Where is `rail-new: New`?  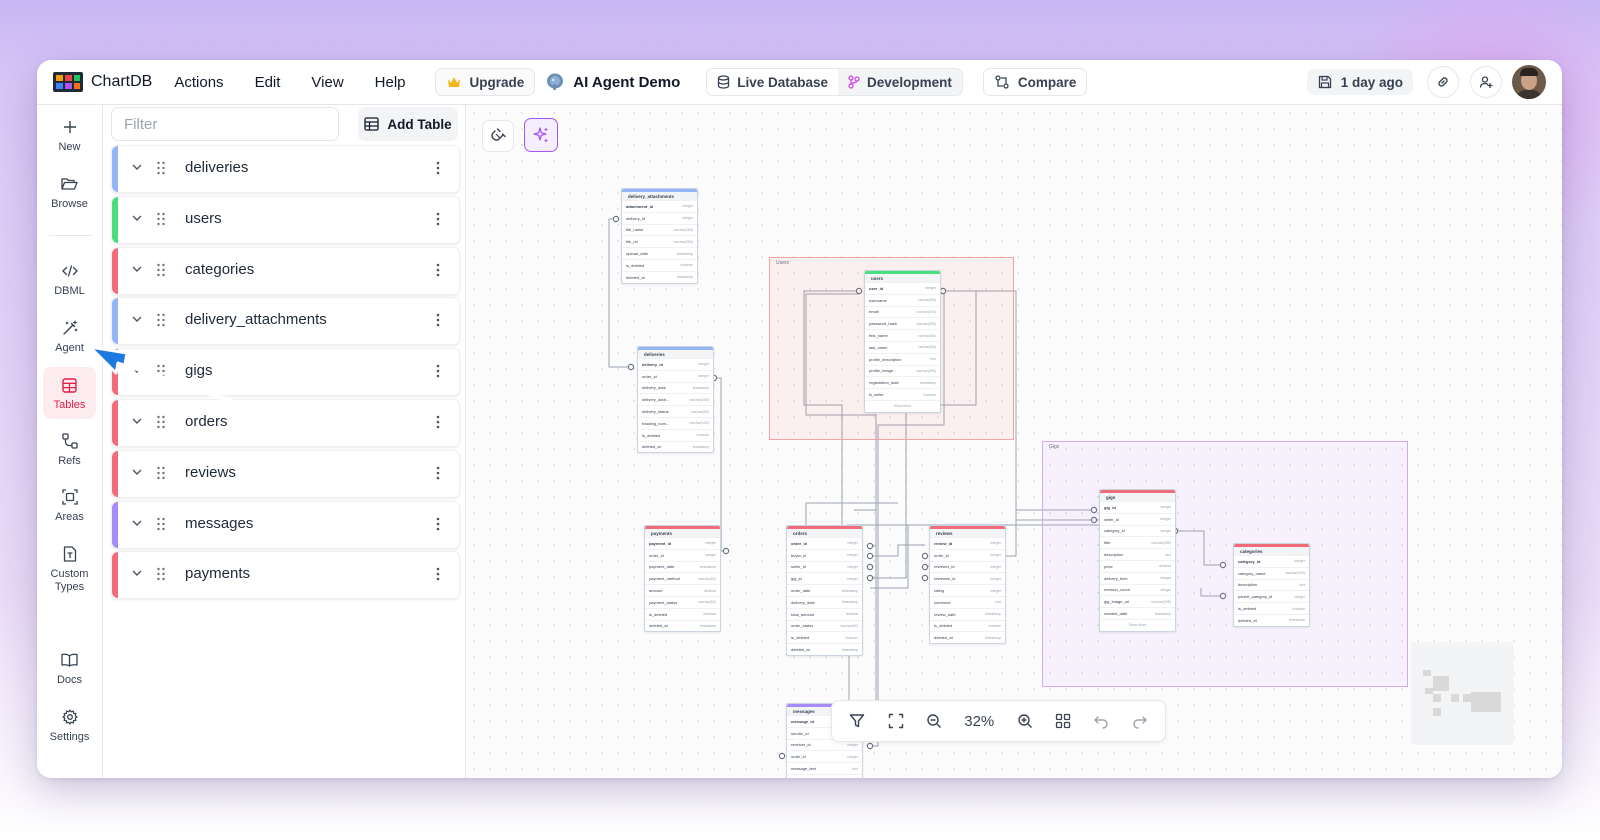 rail-new: New is located at coordinates (69, 135).